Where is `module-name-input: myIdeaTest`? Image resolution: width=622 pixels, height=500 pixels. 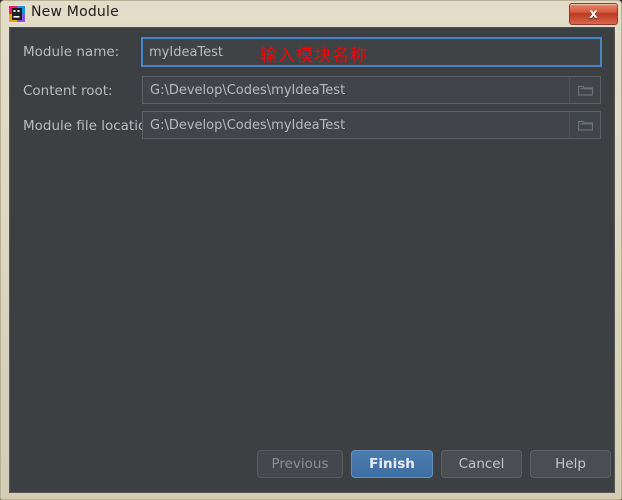 module-name-input: myIdeaTest is located at coordinates (371, 52).